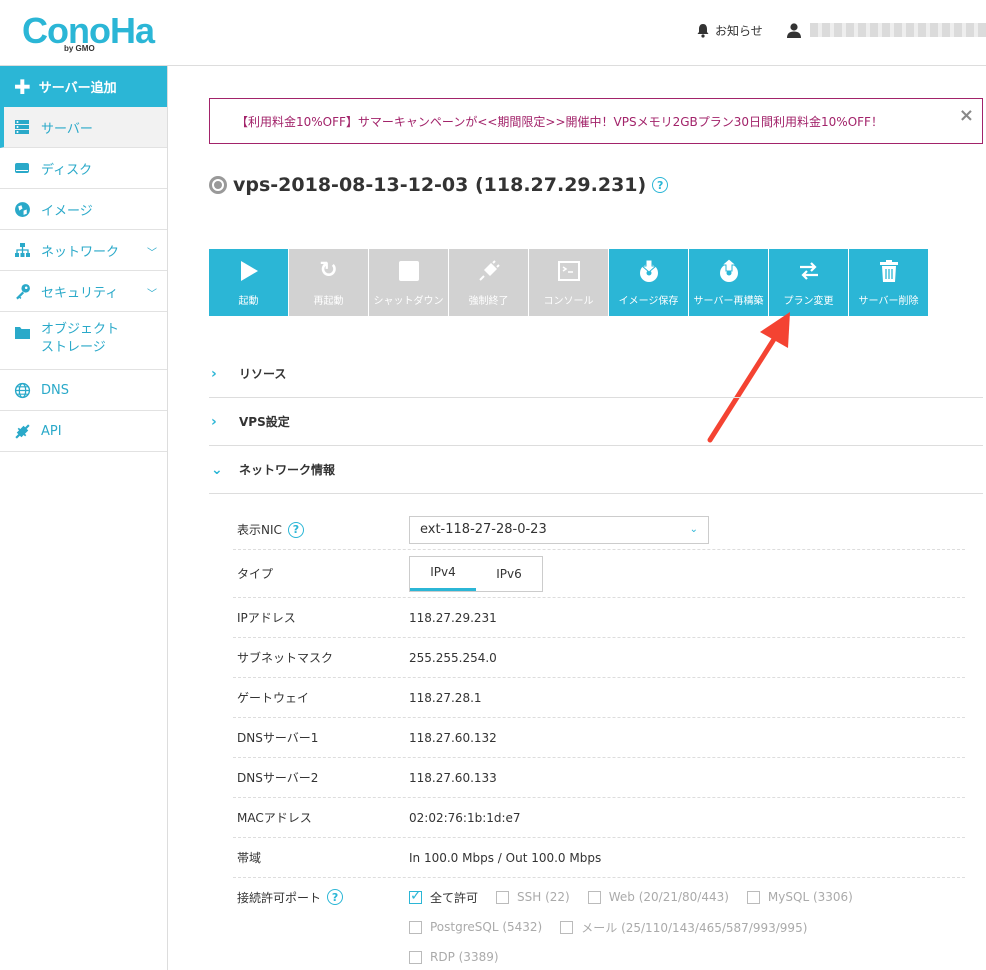 The image size is (986, 970). What do you see at coordinates (533, 897) in the screenshot?
I see `port-ssh-checkbox: SSH (22)` at bounding box center [533, 897].